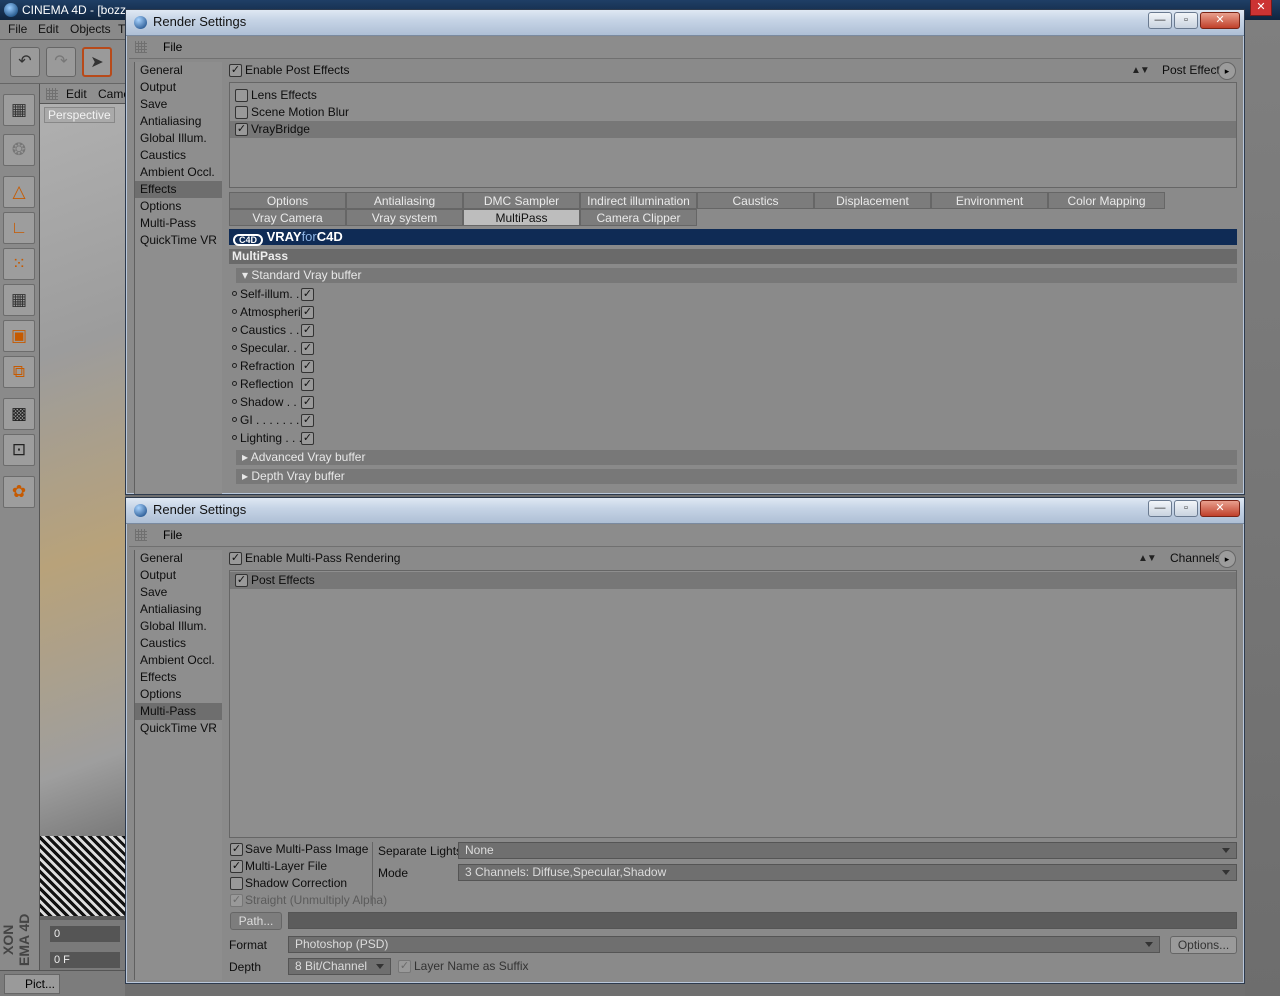 The width and height of the screenshot is (1280, 996). I want to click on viewport, so click(82, 512).